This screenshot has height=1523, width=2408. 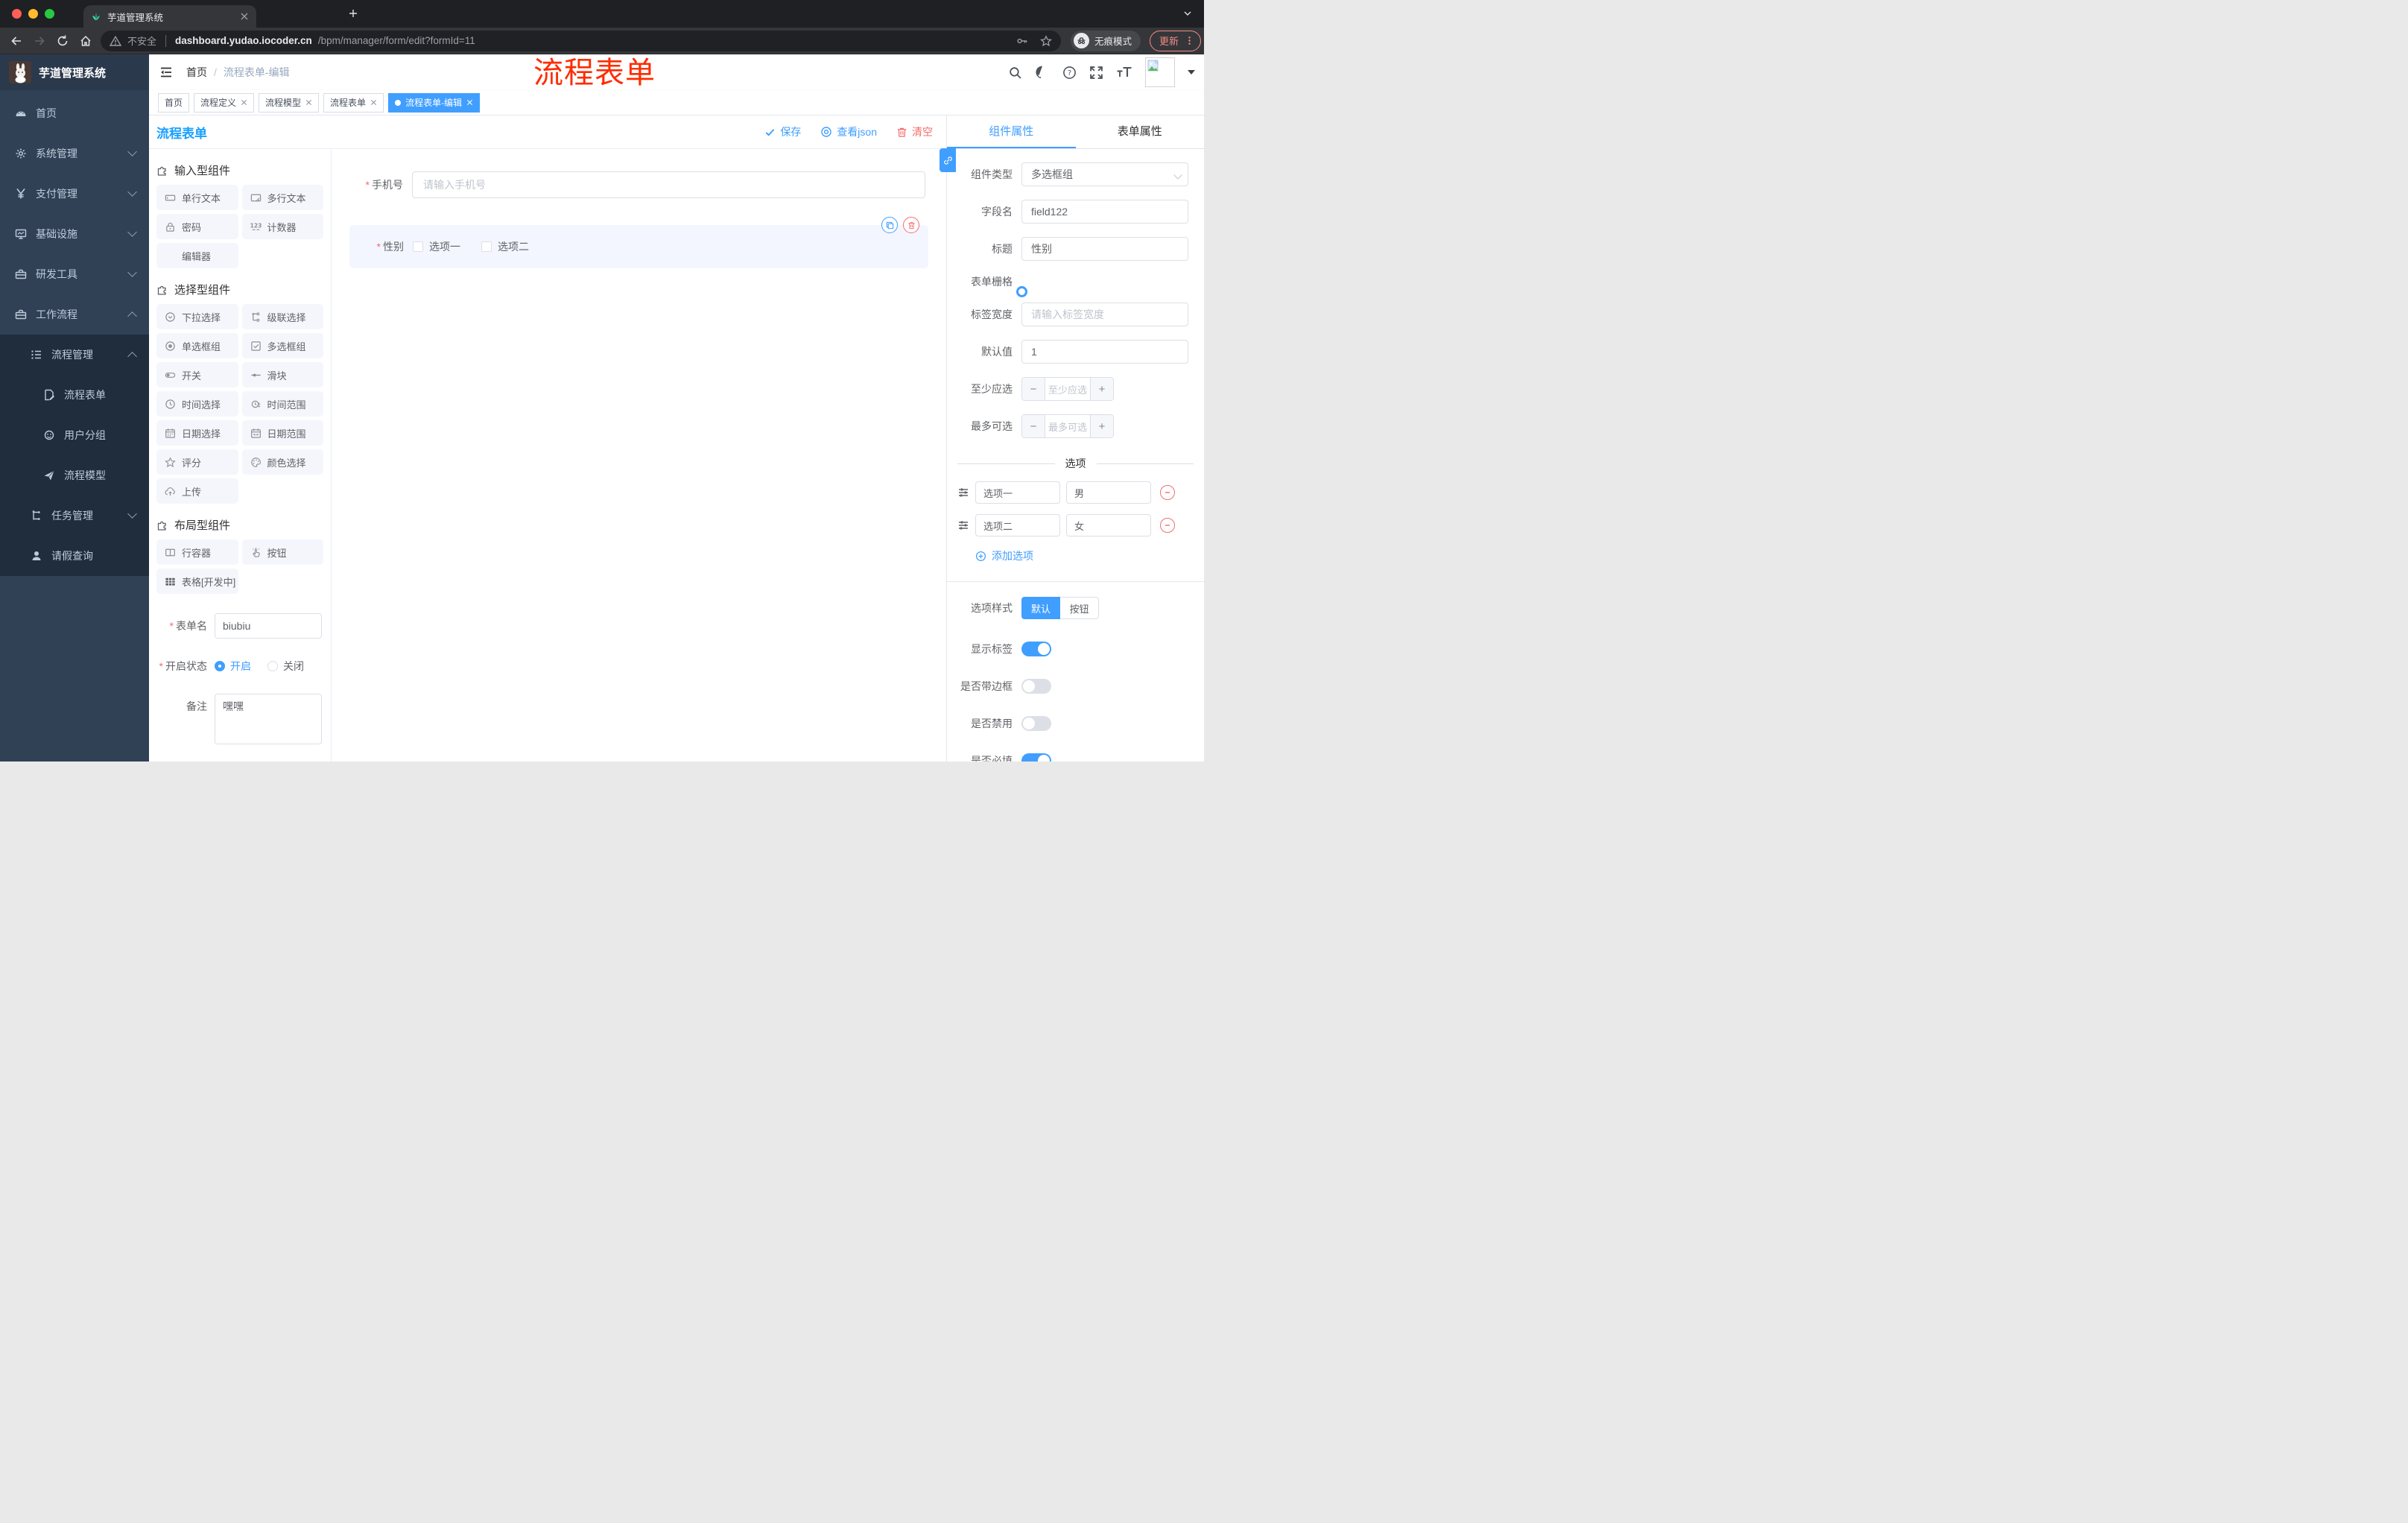 I want to click on component-single-line-text: 单行文本, so click(x=197, y=197).